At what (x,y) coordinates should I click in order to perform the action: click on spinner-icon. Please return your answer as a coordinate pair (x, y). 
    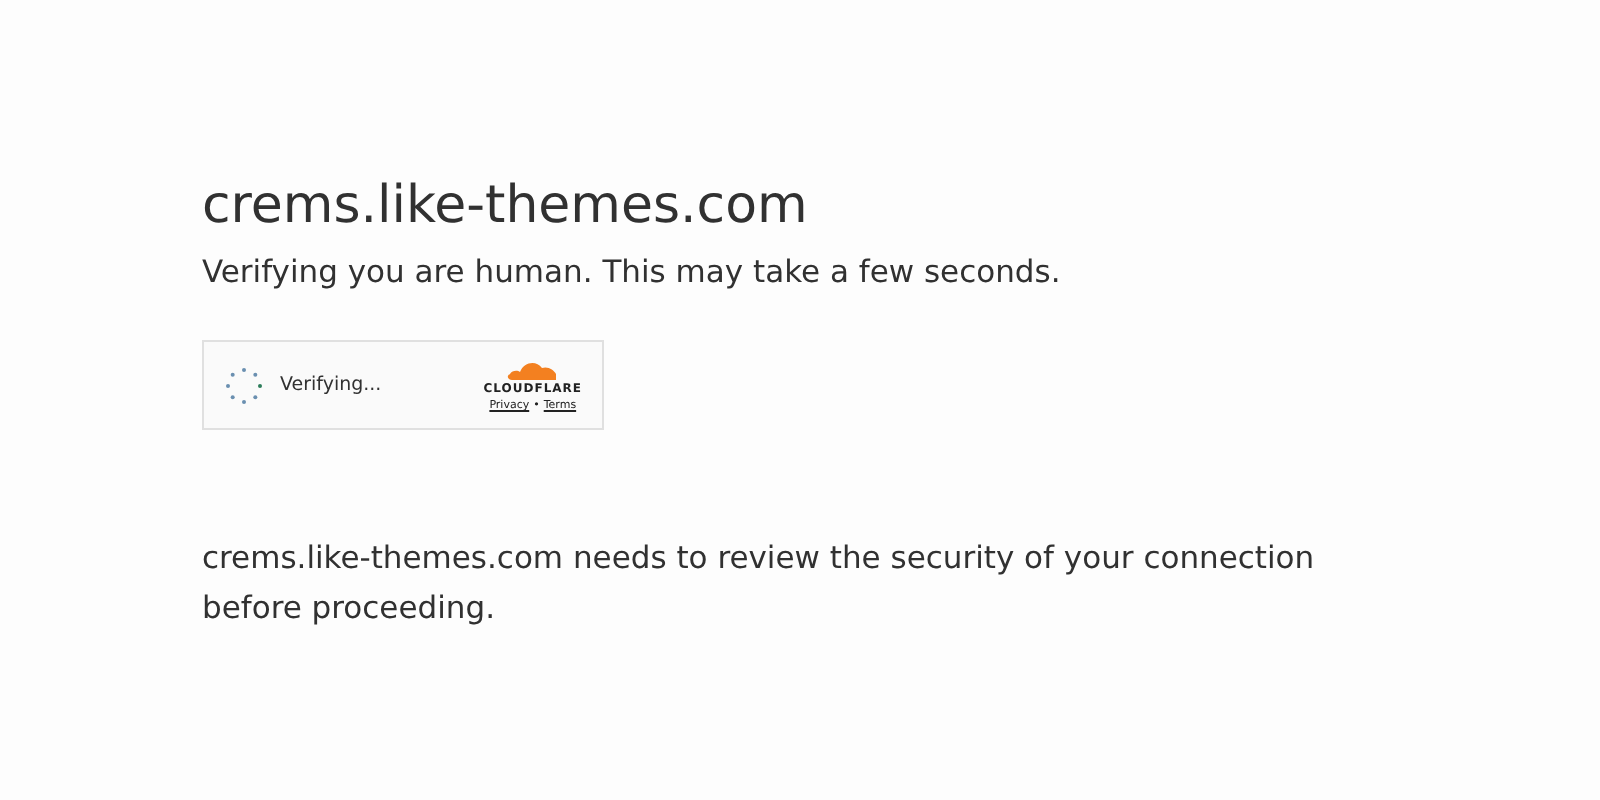
    Looking at the image, I should click on (244, 385).